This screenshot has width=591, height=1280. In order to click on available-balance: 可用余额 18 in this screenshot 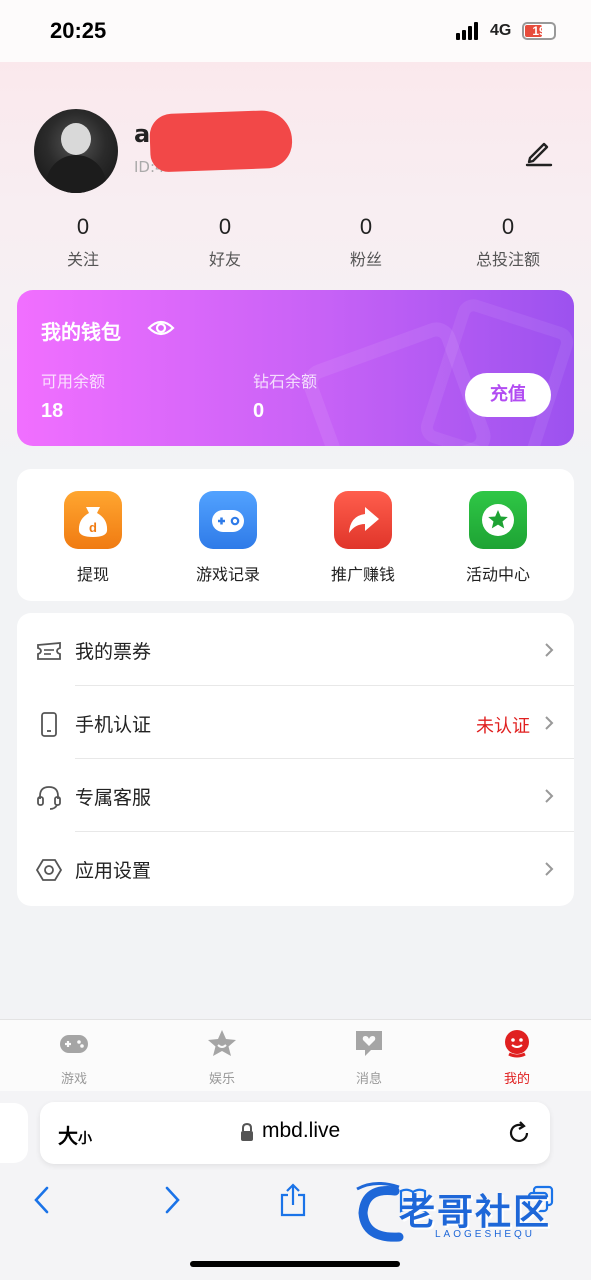, I will do `click(73, 395)`.